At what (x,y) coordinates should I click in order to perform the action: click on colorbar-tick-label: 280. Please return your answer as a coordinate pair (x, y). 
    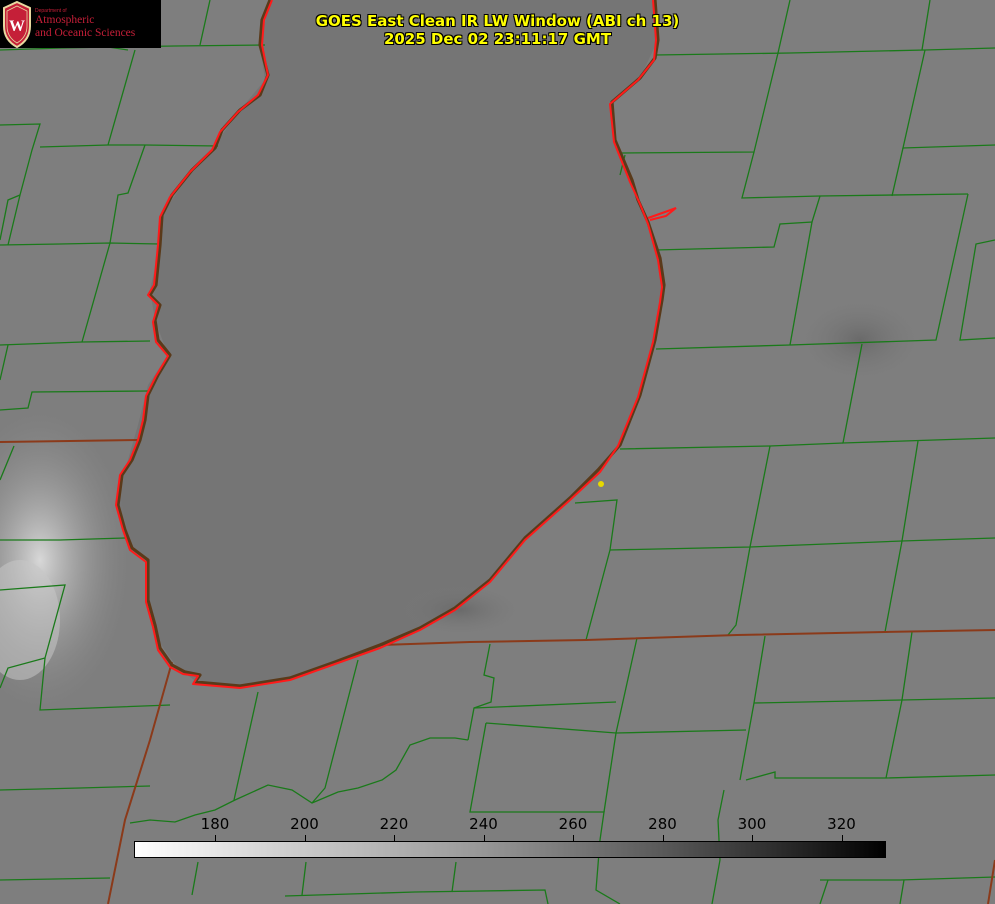
    Looking at the image, I should click on (662, 824).